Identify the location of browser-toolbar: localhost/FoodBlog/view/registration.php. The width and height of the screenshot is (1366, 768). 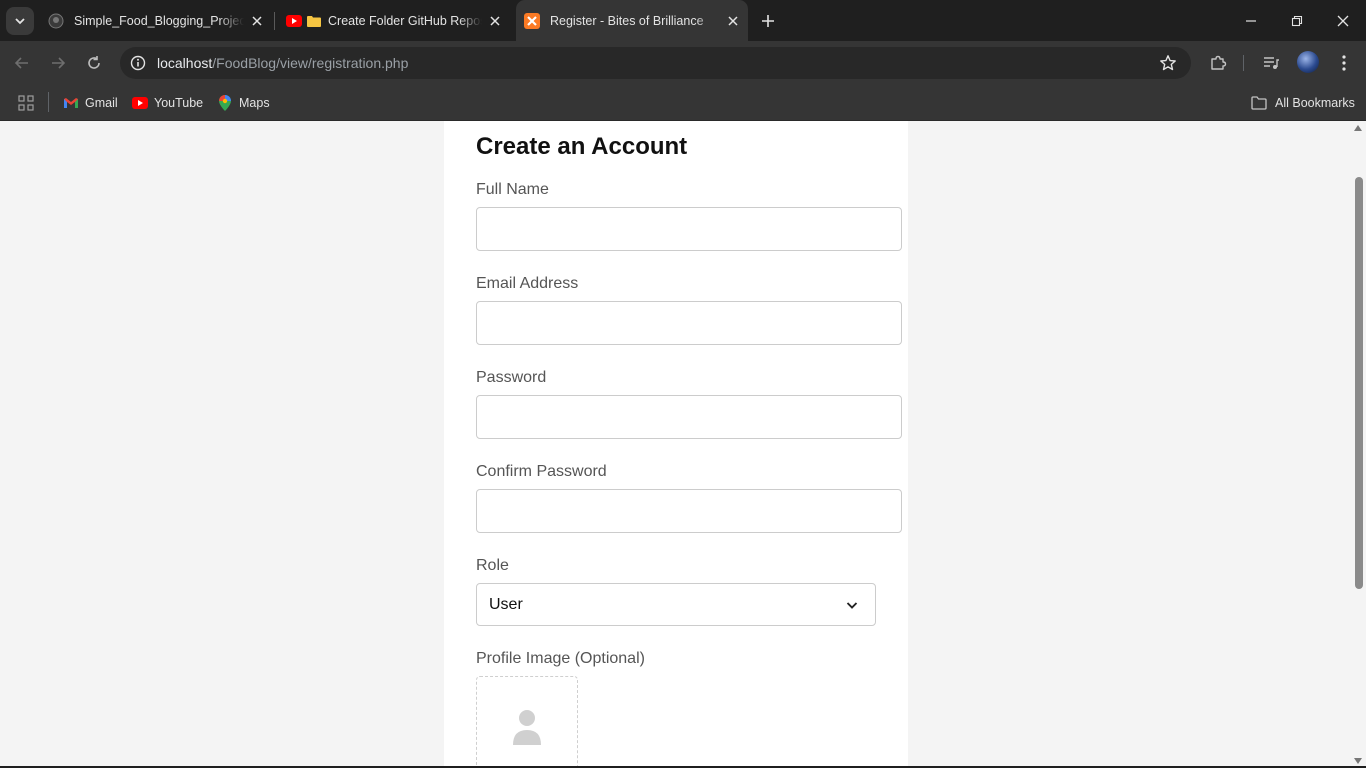
(683, 63).